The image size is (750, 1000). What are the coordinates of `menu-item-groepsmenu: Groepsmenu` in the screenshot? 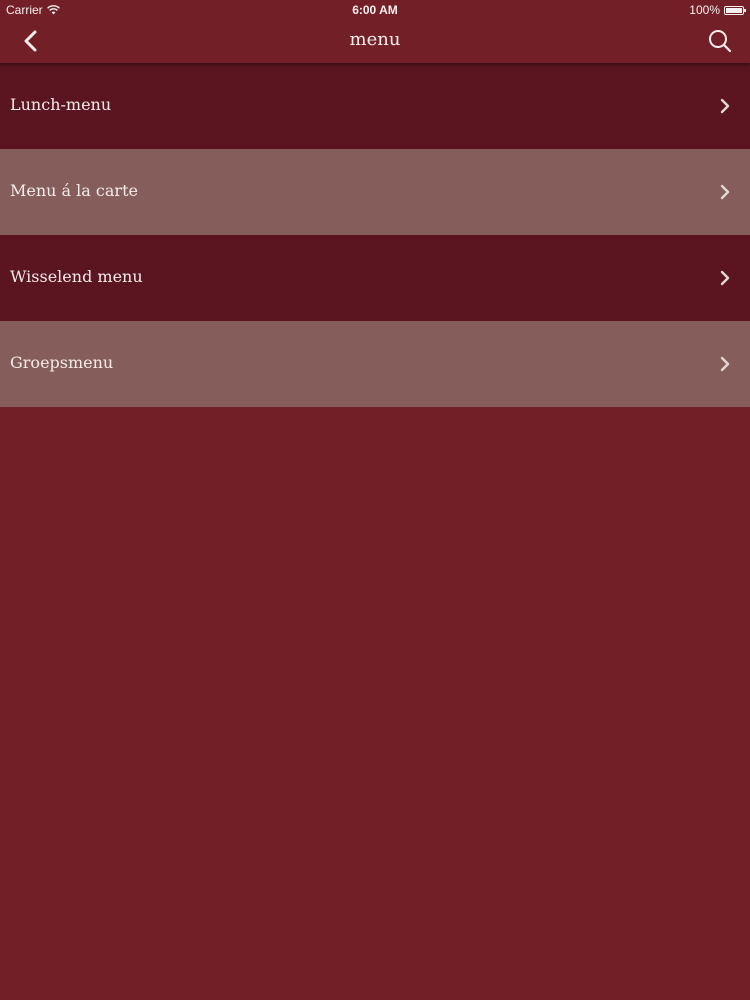 It's located at (375, 364).